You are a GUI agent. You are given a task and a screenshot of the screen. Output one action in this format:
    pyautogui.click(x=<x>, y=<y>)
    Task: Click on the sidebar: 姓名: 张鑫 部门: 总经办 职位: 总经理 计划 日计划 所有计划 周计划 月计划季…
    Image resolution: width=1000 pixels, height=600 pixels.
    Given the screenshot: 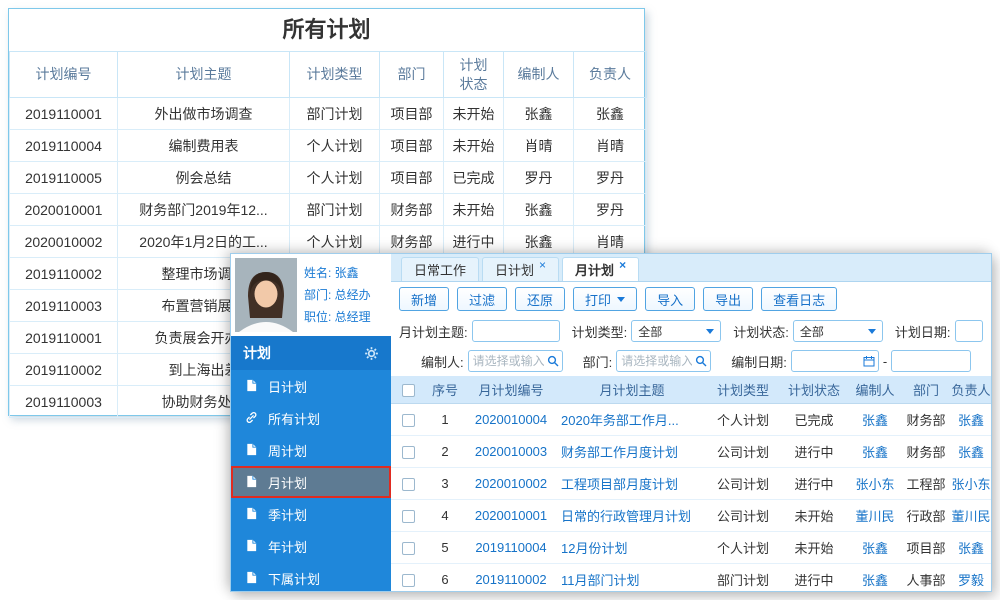 What is the action you would take?
    pyautogui.click(x=311, y=422)
    